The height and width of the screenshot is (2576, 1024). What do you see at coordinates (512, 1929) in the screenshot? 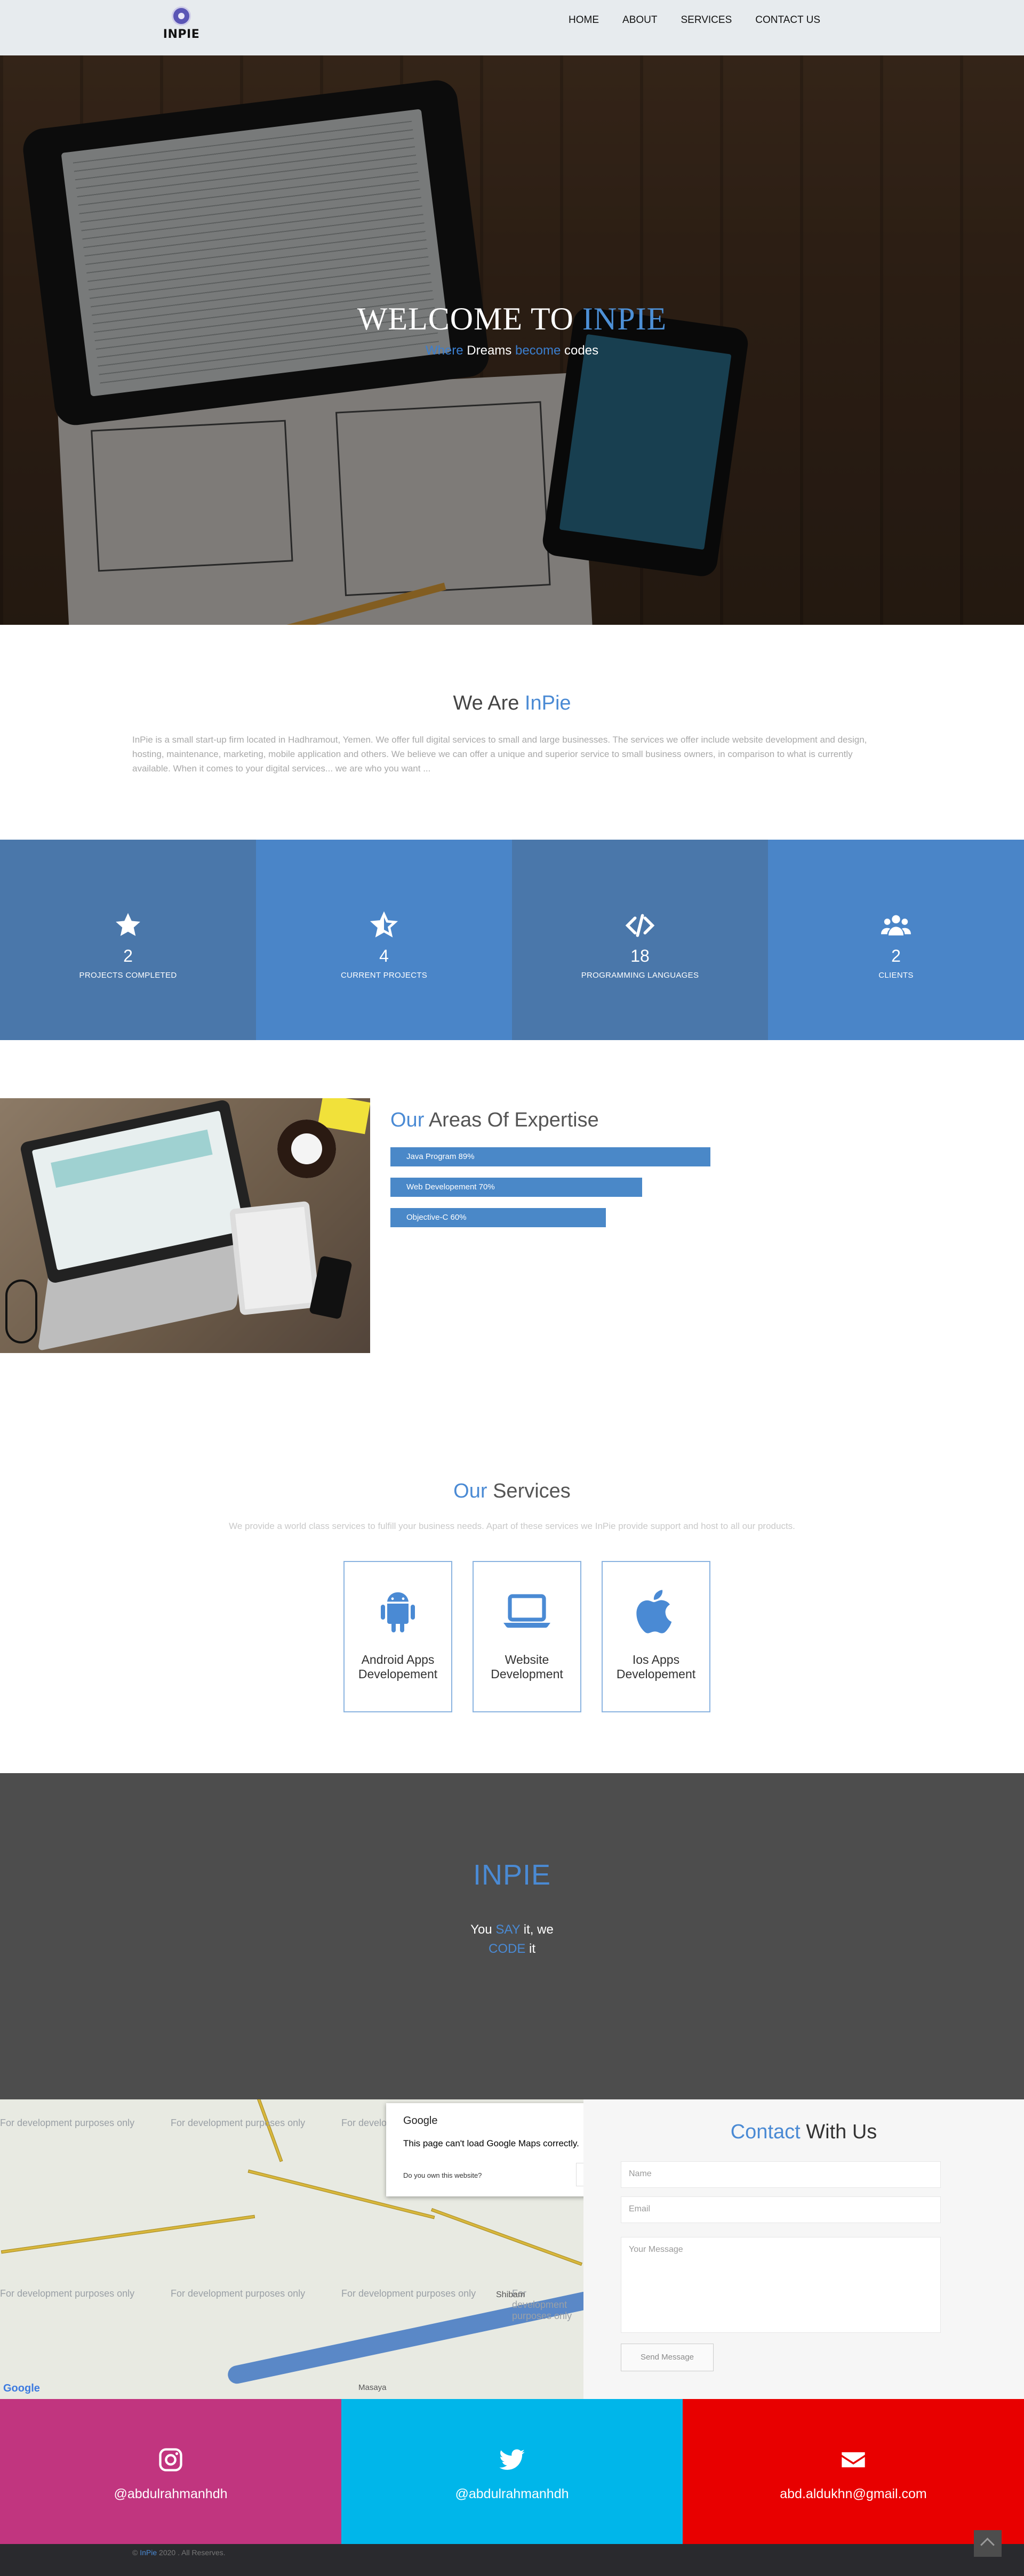
I see `slogan-line-1: You SAY it, we` at bounding box center [512, 1929].